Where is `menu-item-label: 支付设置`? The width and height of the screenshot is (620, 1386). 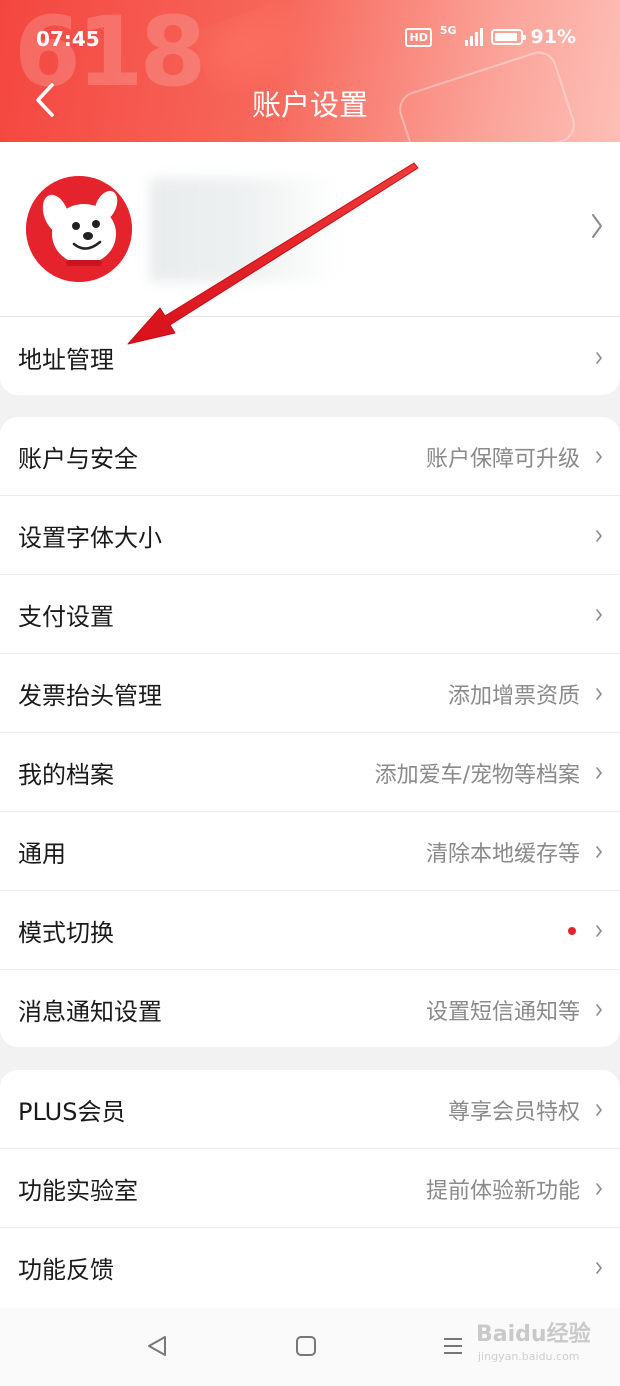
menu-item-label: 支付设置 is located at coordinates (66, 617).